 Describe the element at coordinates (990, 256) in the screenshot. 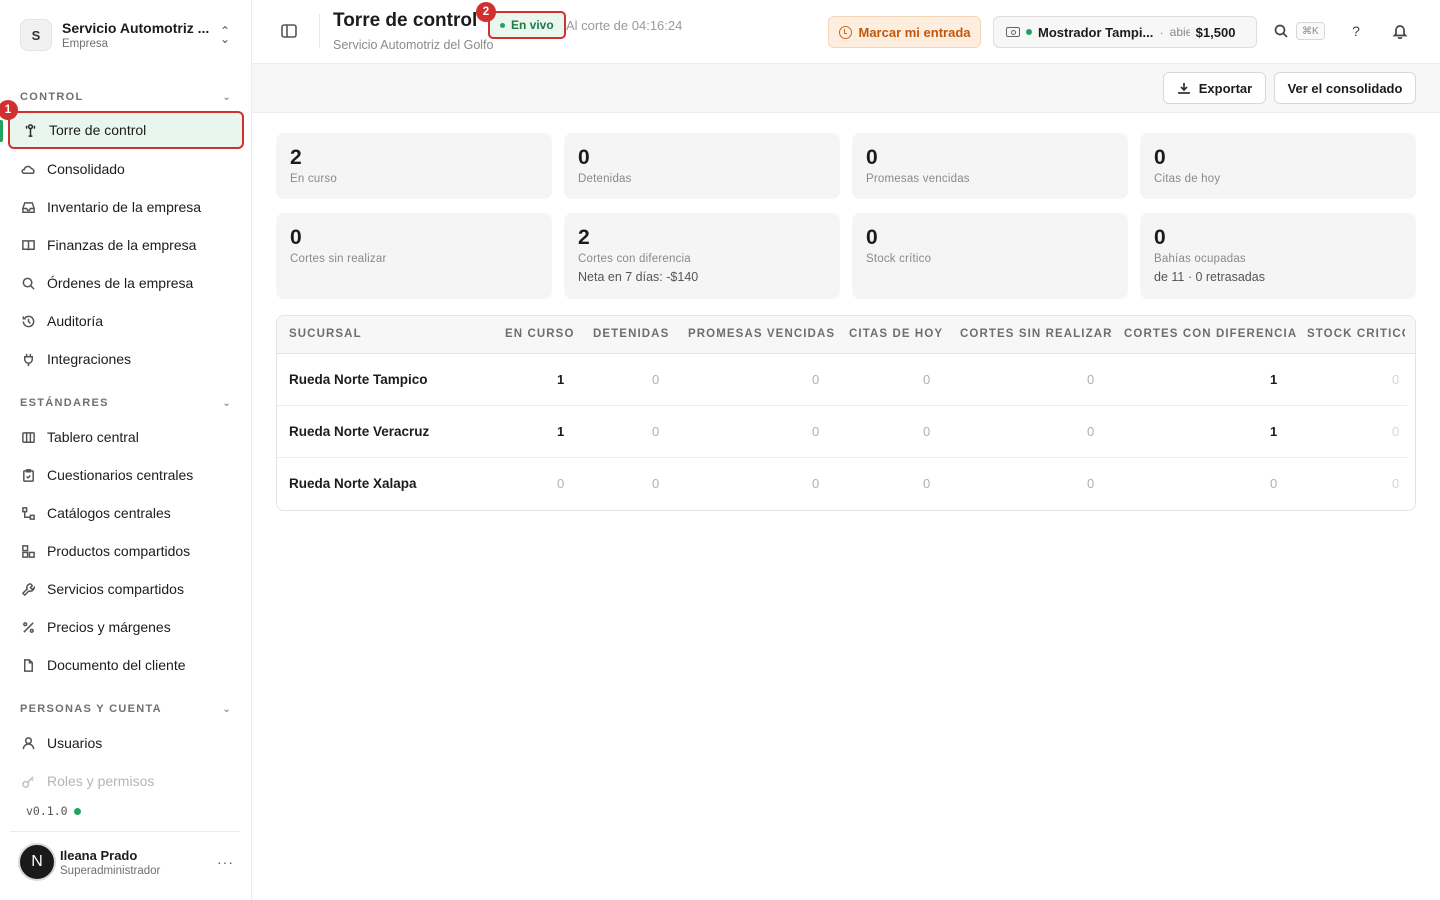

I see `kpi-card-stock-critico: 0 Stock crítico` at that location.